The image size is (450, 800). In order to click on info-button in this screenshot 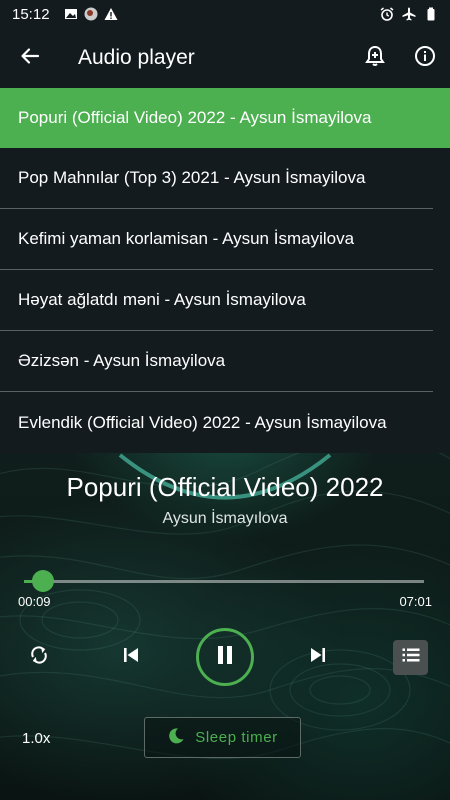, I will do `click(425, 58)`.